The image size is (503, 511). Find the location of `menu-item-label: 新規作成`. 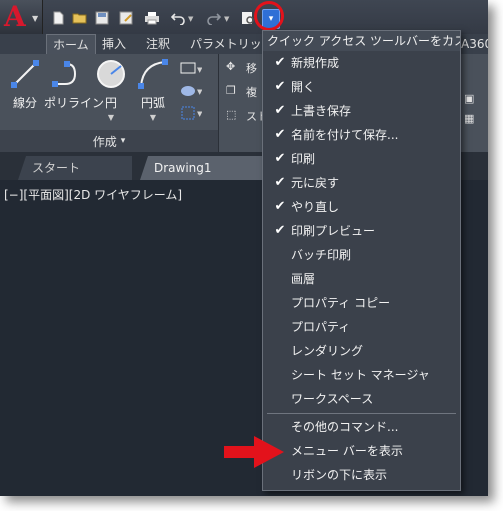

menu-item-label: 新規作成 is located at coordinates (315, 63).